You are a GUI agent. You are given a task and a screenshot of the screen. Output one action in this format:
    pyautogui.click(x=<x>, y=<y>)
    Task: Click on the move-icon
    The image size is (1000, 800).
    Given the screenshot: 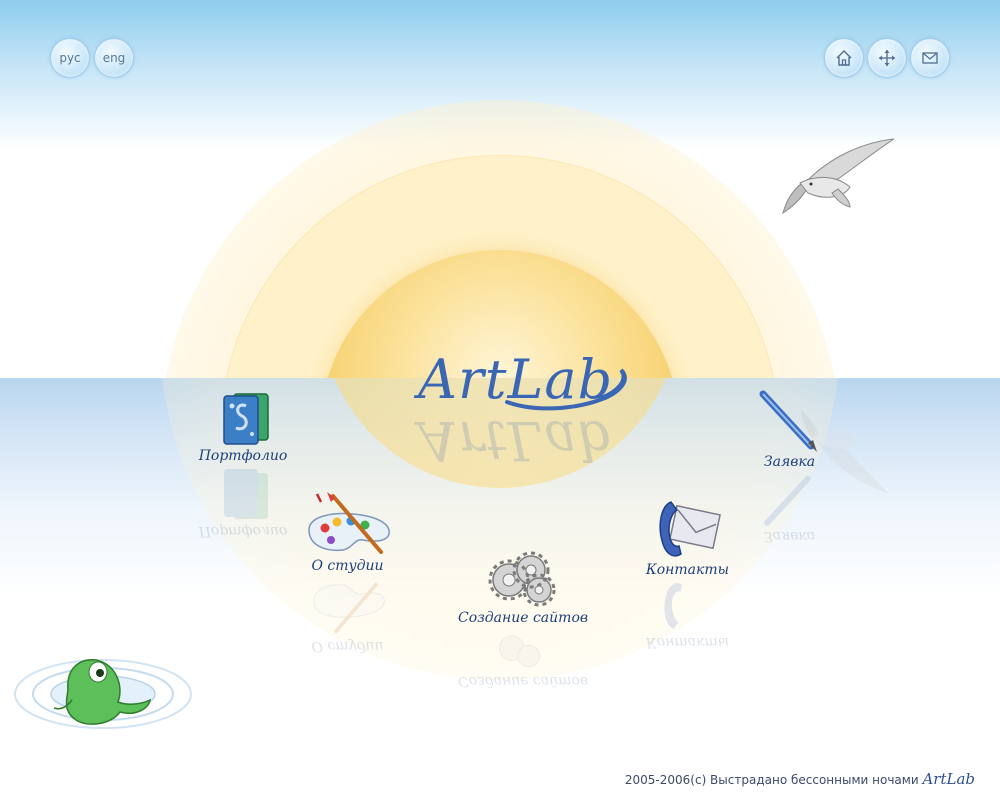 What is the action you would take?
    pyautogui.click(x=887, y=58)
    